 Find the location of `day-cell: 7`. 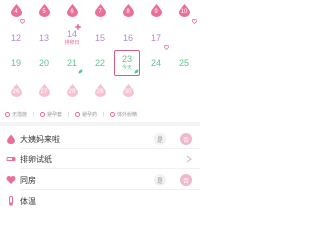

day-cell: 7 is located at coordinates (100, 10).